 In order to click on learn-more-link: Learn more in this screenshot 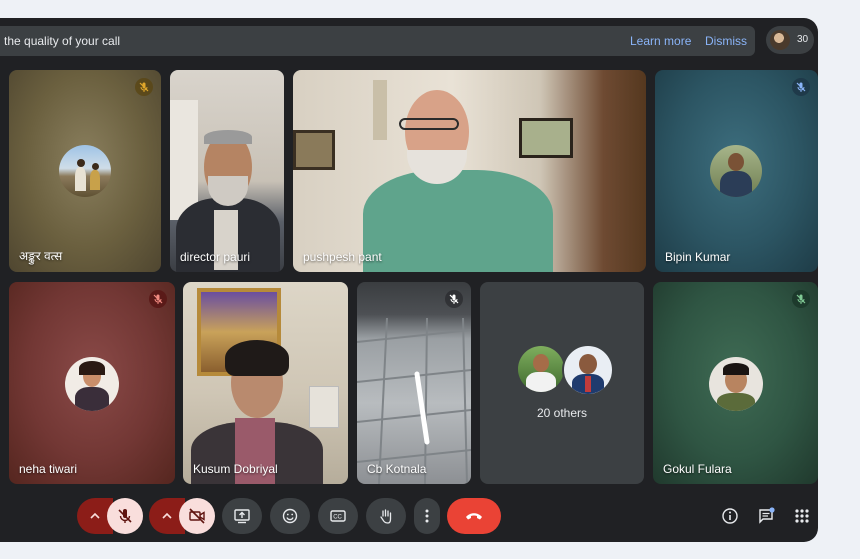, I will do `click(660, 41)`.